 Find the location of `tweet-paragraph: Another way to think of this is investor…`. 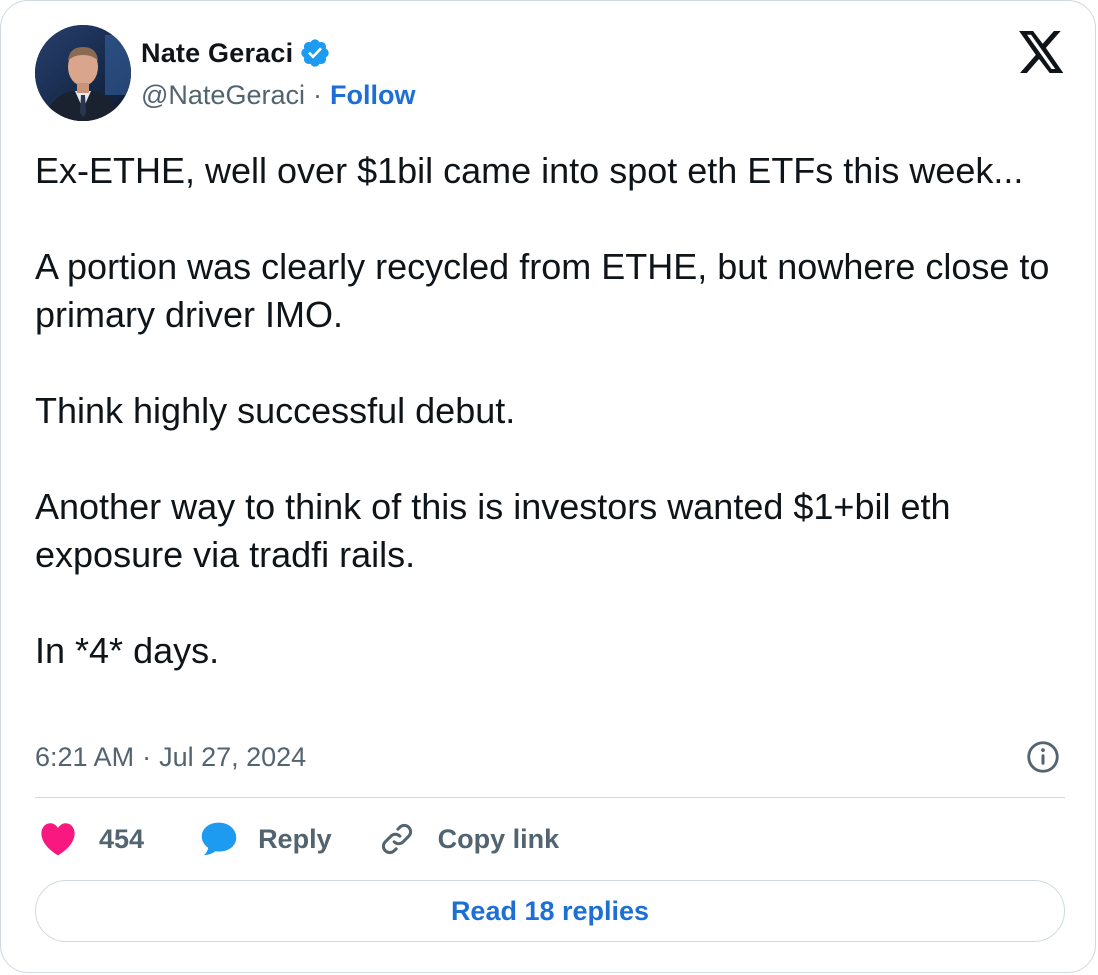

tweet-paragraph: Another way to think of this is investor… is located at coordinates (493, 530).